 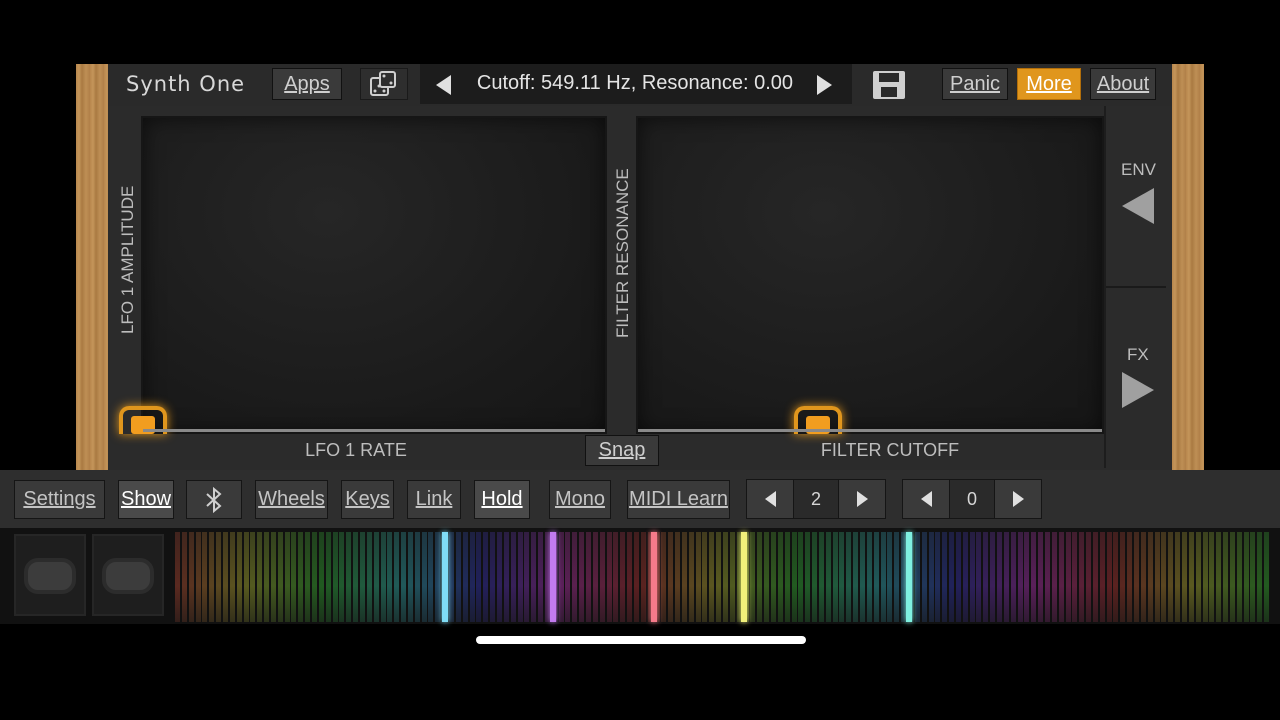 What do you see at coordinates (580, 499) in the screenshot?
I see `mono-button: Mono` at bounding box center [580, 499].